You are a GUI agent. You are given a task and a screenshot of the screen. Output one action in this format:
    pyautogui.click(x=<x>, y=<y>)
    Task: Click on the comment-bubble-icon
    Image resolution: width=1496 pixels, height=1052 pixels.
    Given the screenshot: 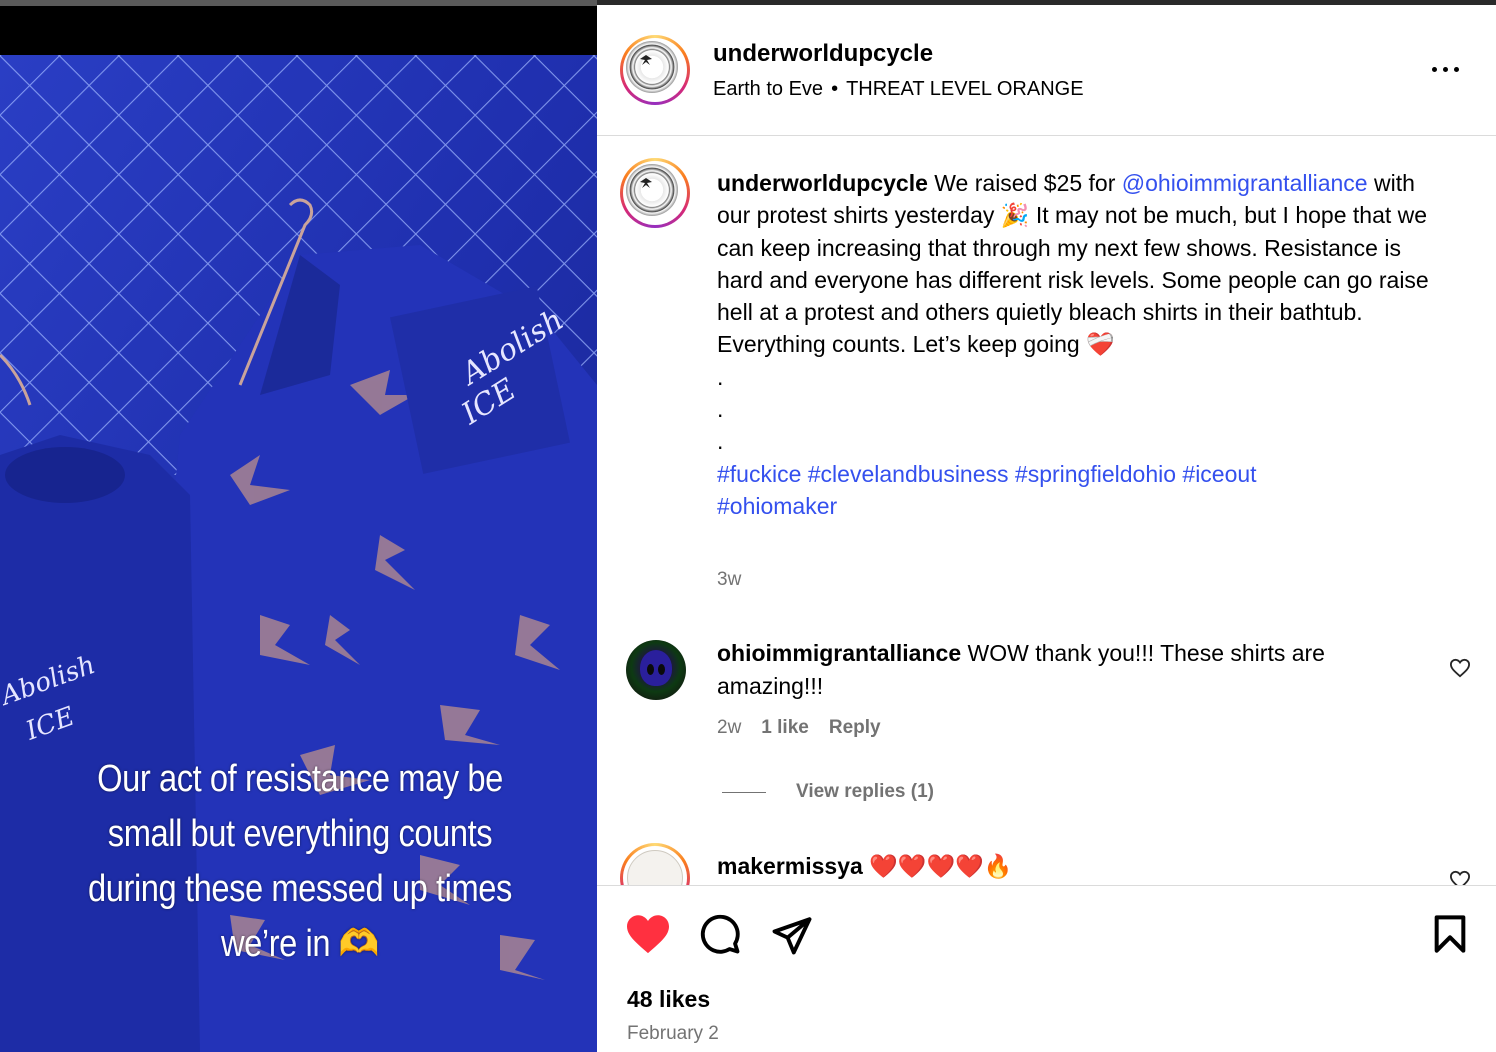 What is the action you would take?
    pyautogui.click(x=720, y=934)
    